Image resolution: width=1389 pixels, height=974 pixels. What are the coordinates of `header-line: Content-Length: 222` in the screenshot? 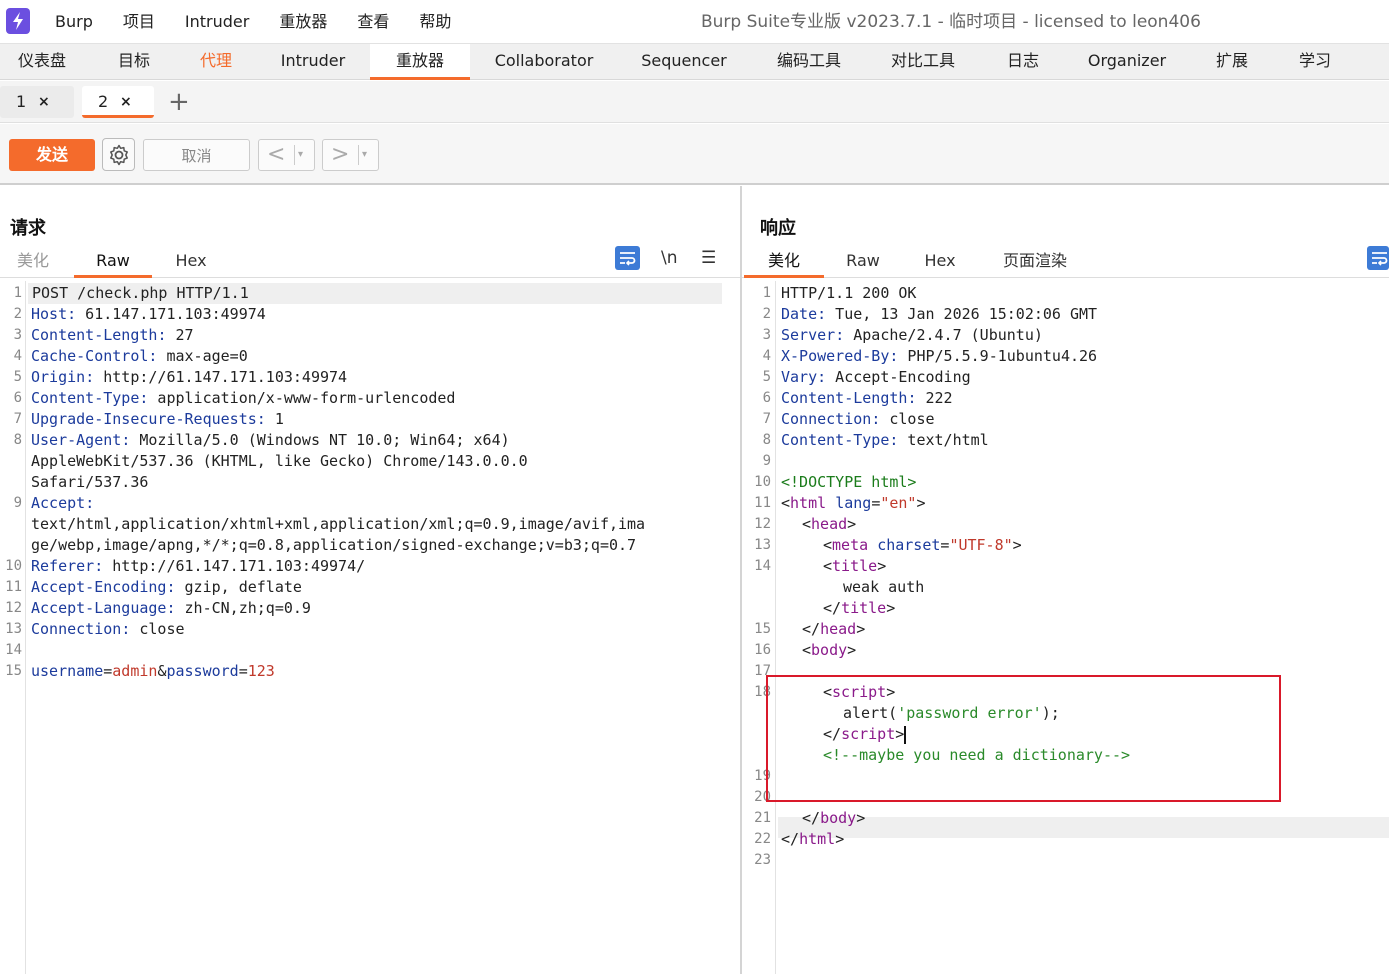 It's located at (867, 398).